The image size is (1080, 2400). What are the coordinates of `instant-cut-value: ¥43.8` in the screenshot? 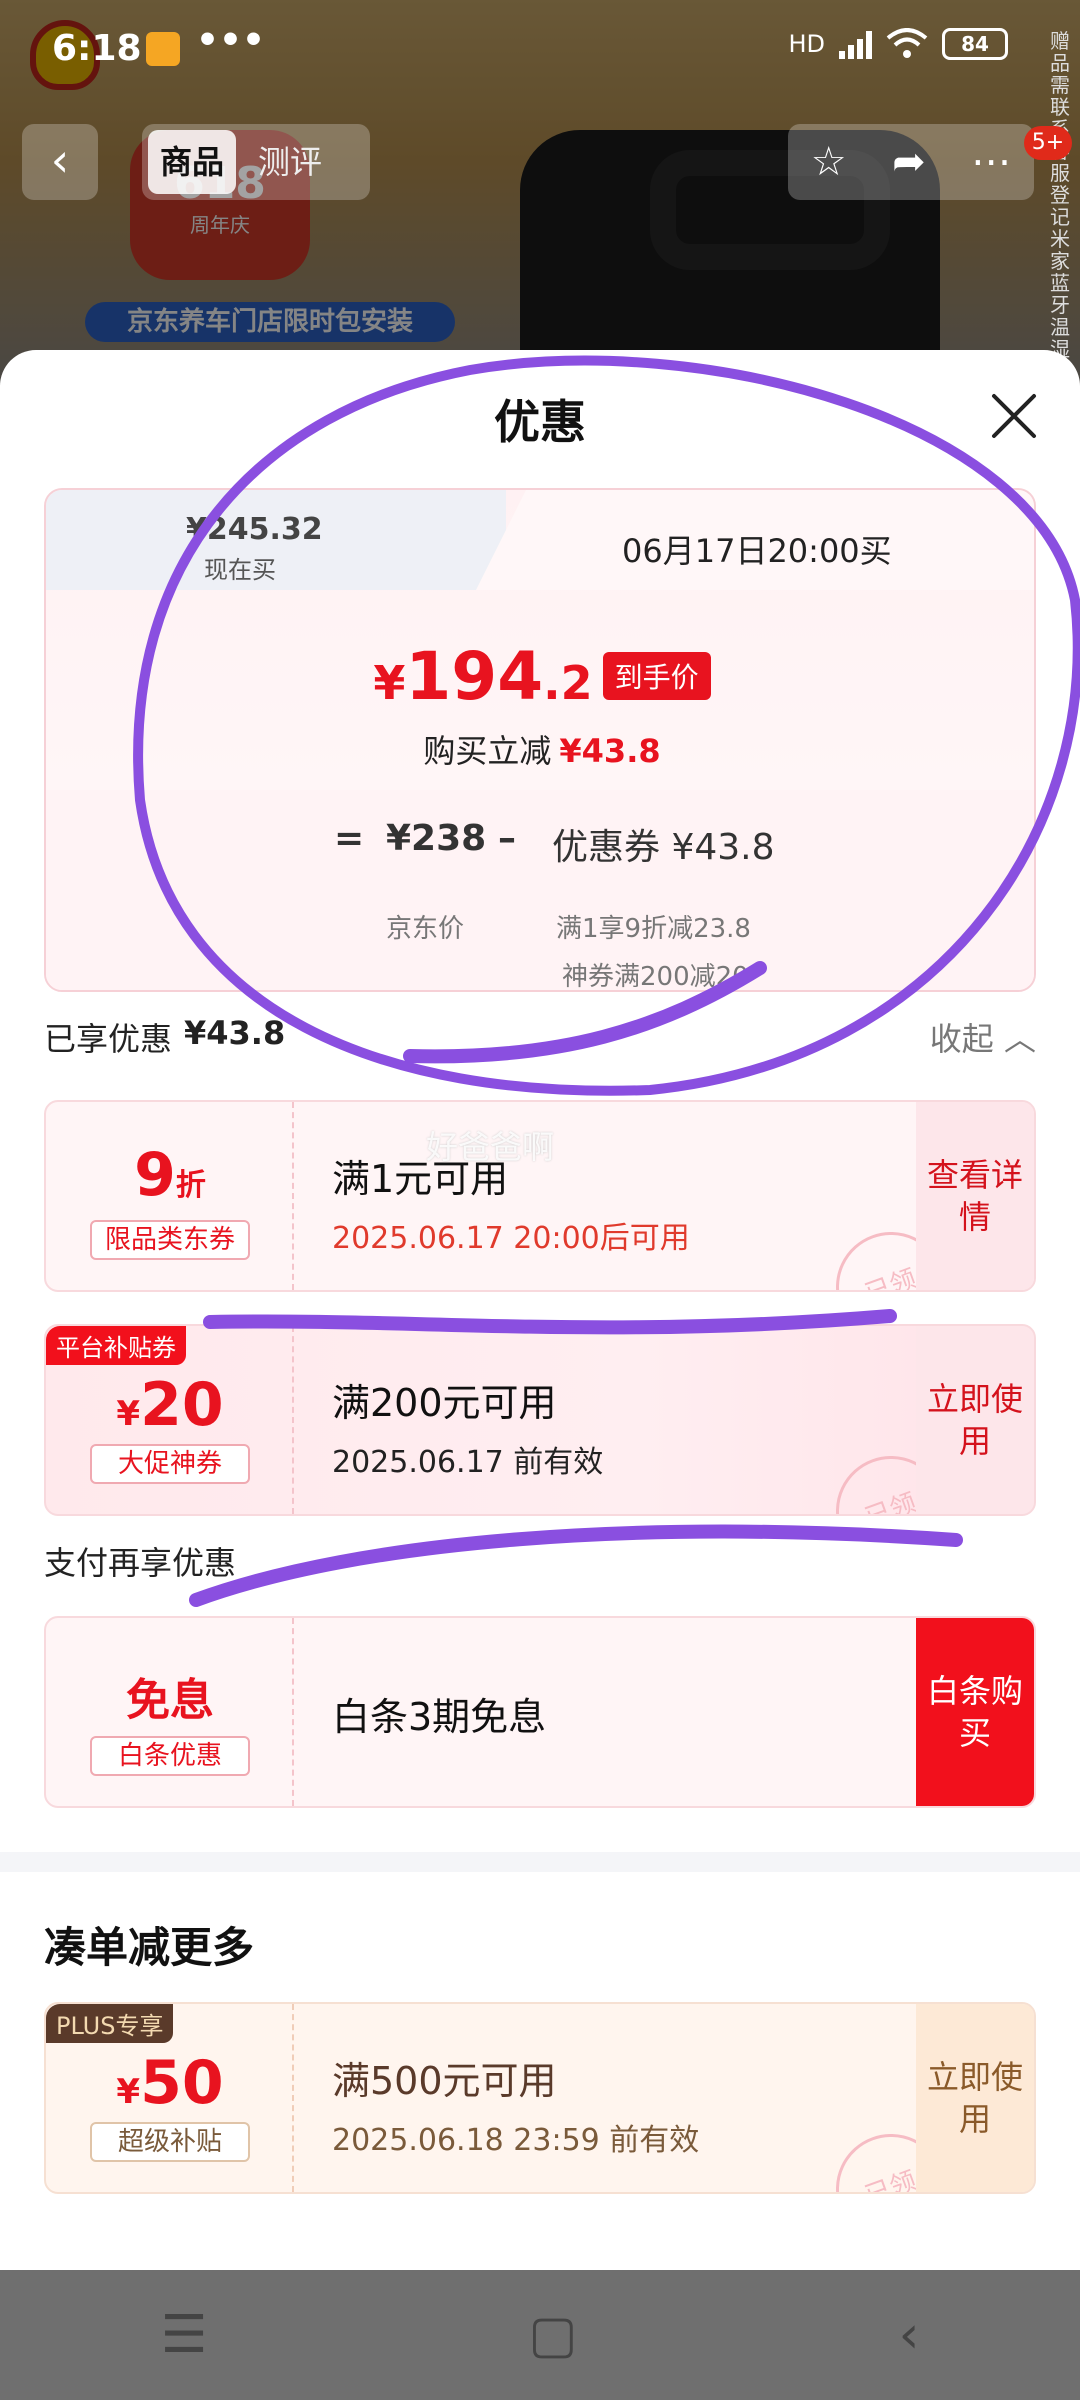 It's located at (610, 751).